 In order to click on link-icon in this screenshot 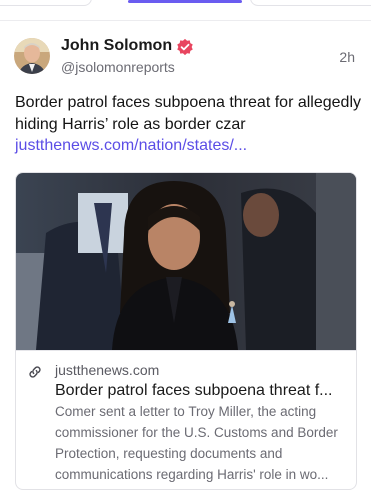, I will do `click(35, 372)`.